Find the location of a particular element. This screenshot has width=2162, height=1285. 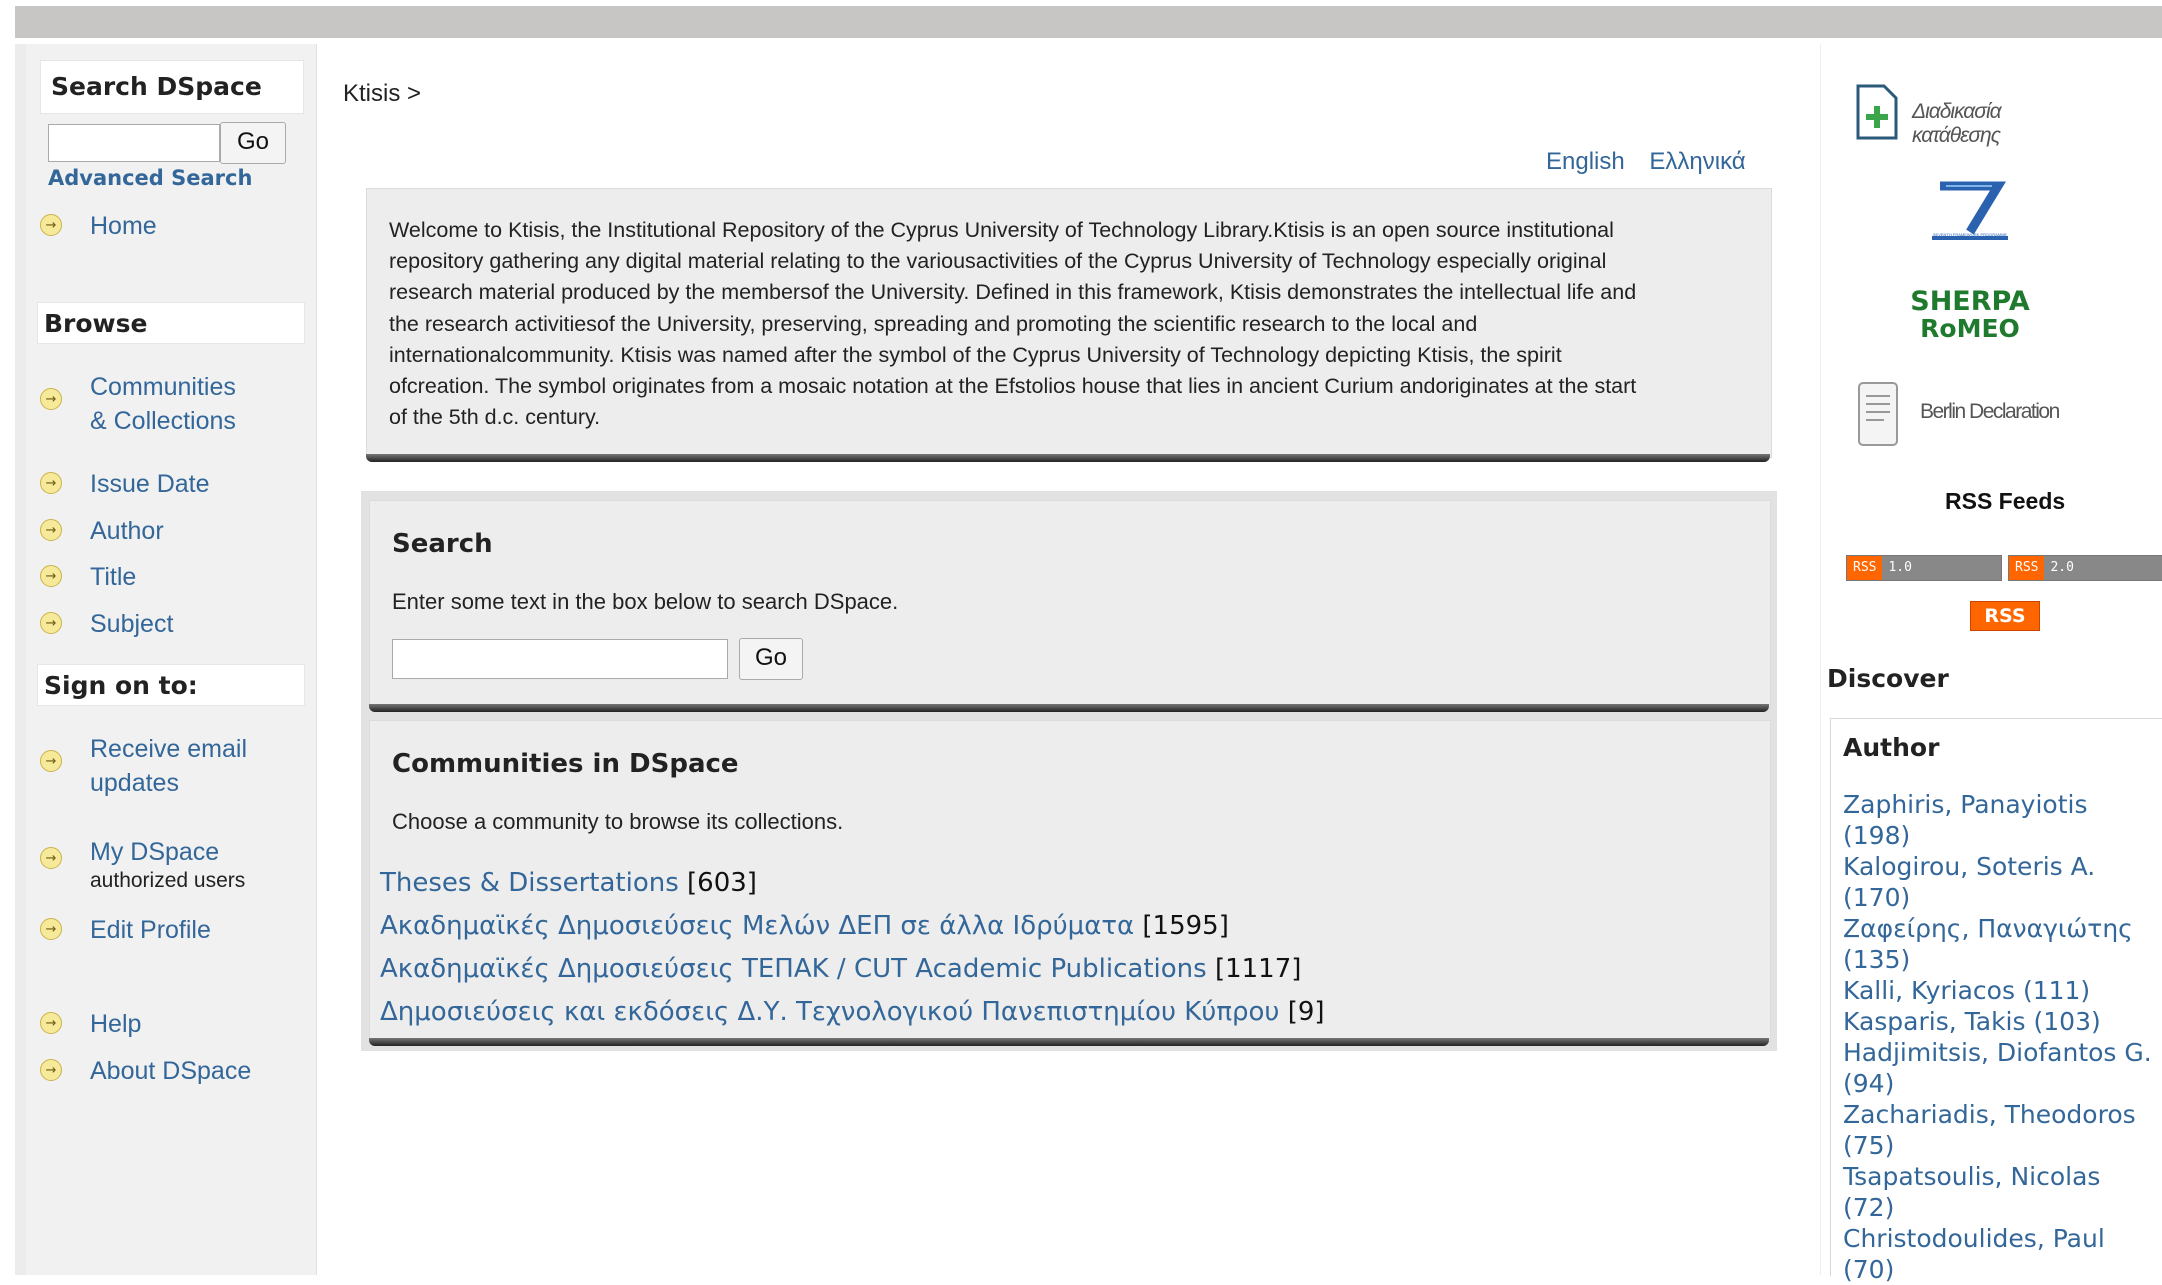

rss-1-badge: RSS 1.0 is located at coordinates (1924, 568).